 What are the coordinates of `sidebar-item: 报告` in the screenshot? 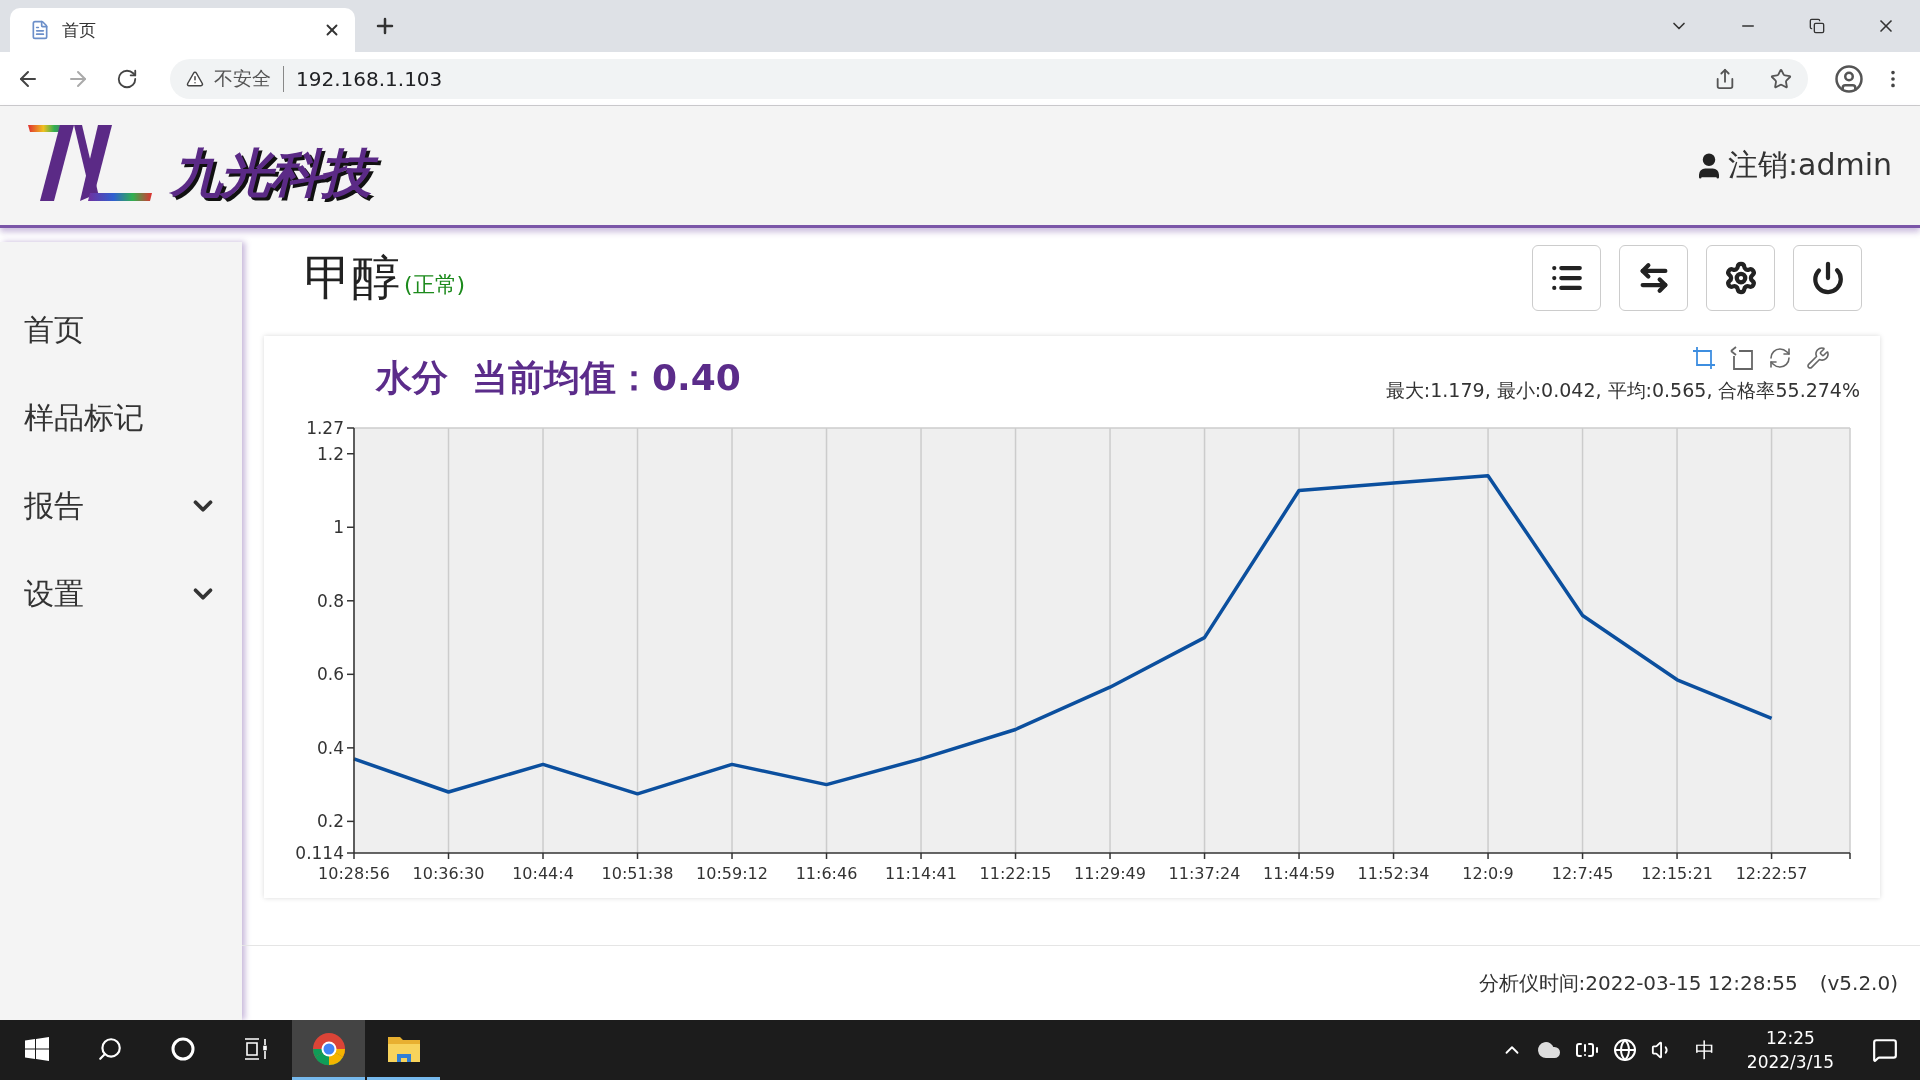 It's located at (121, 506).